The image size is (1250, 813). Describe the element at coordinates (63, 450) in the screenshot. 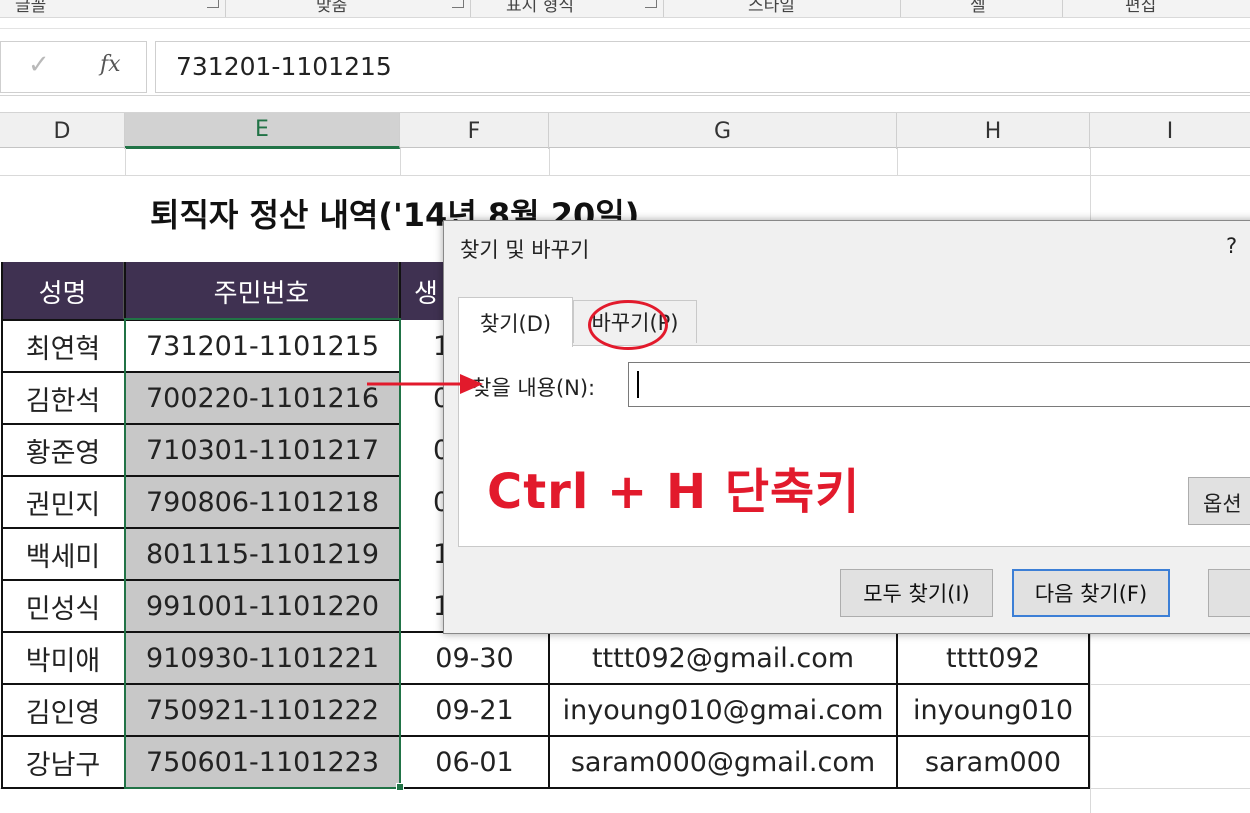

I see `cell-name: 황준영` at that location.